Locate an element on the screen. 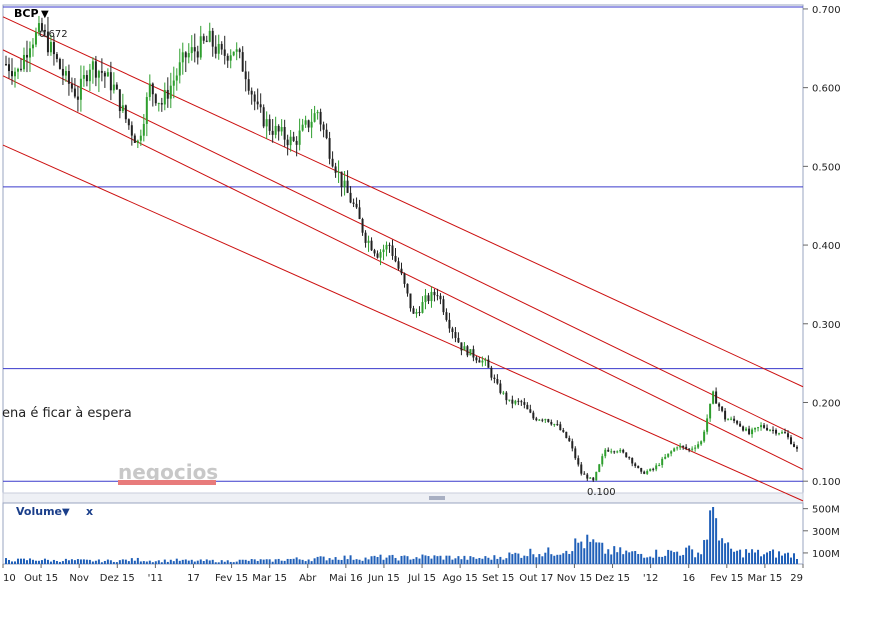  y-tick-label: 0.700 is located at coordinates (826, 10).